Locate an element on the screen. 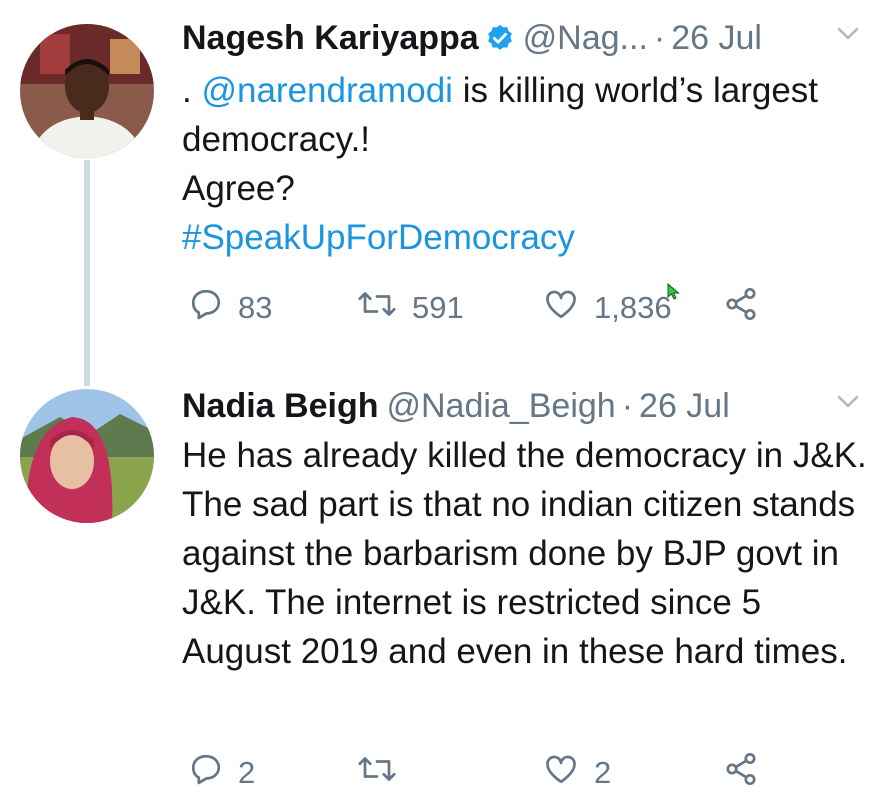 The width and height of the screenshot is (885, 811). mouse-cursor-icon is located at coordinates (674, 294).